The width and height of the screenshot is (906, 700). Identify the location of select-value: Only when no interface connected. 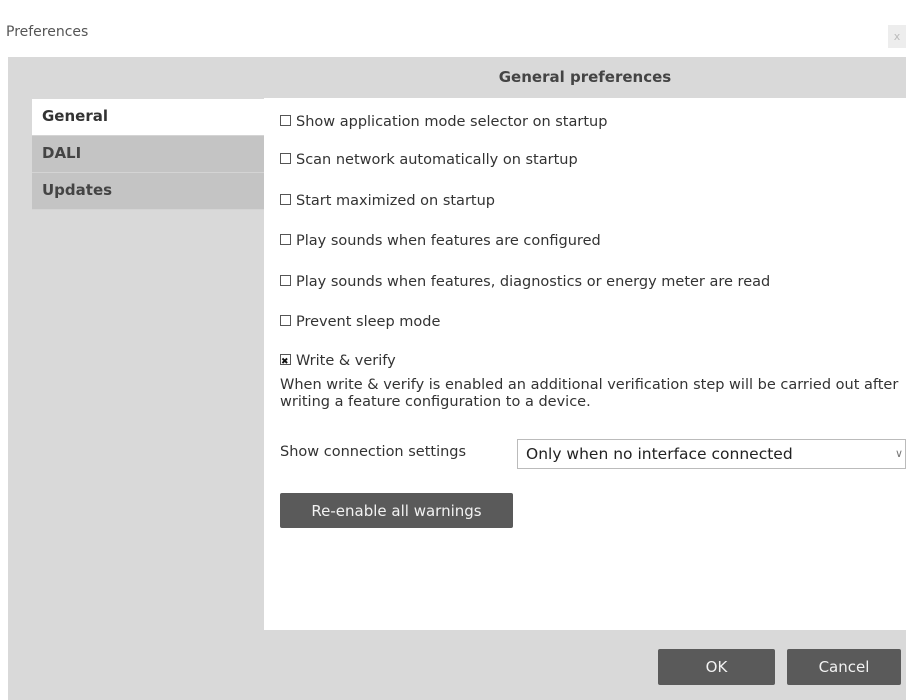
(659, 454).